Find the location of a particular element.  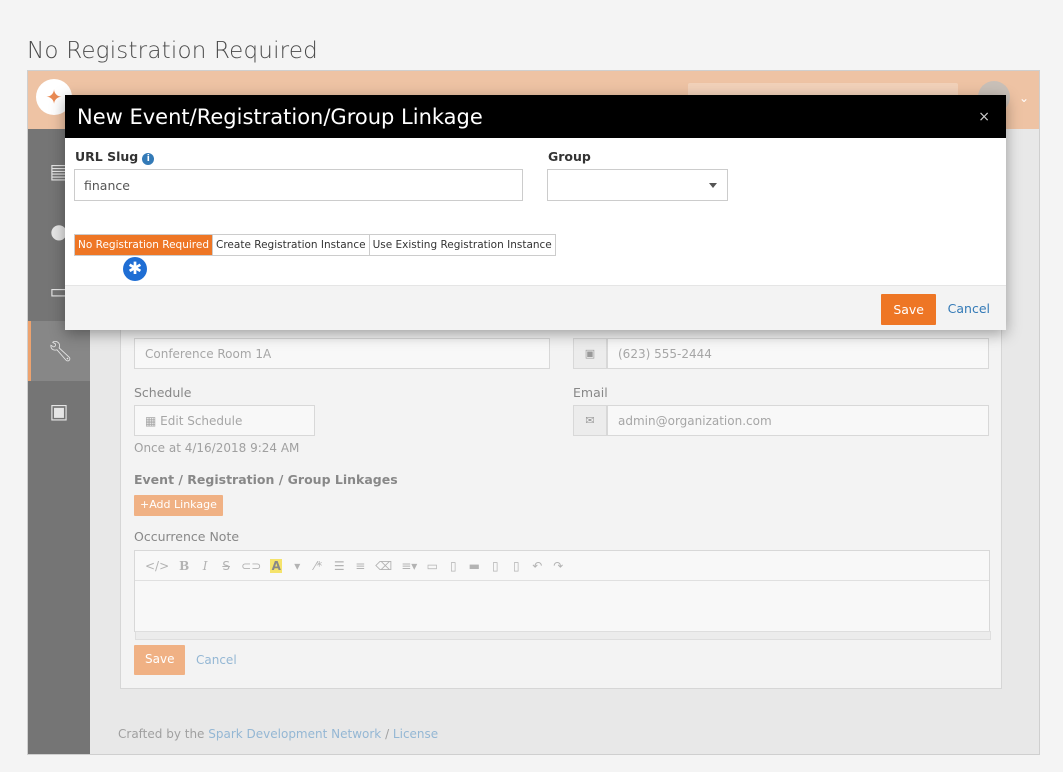

highlight-marker-icon: ✱ is located at coordinates (135, 269).